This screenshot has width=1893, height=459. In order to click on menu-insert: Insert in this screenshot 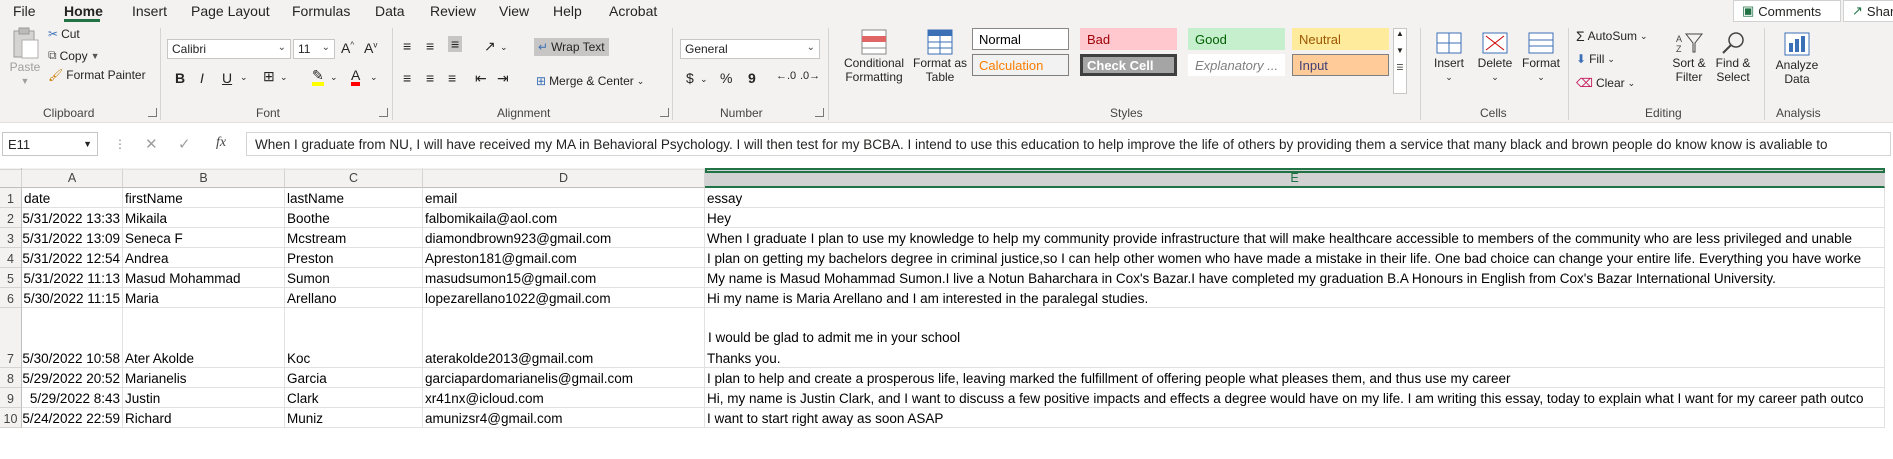, I will do `click(149, 11)`.